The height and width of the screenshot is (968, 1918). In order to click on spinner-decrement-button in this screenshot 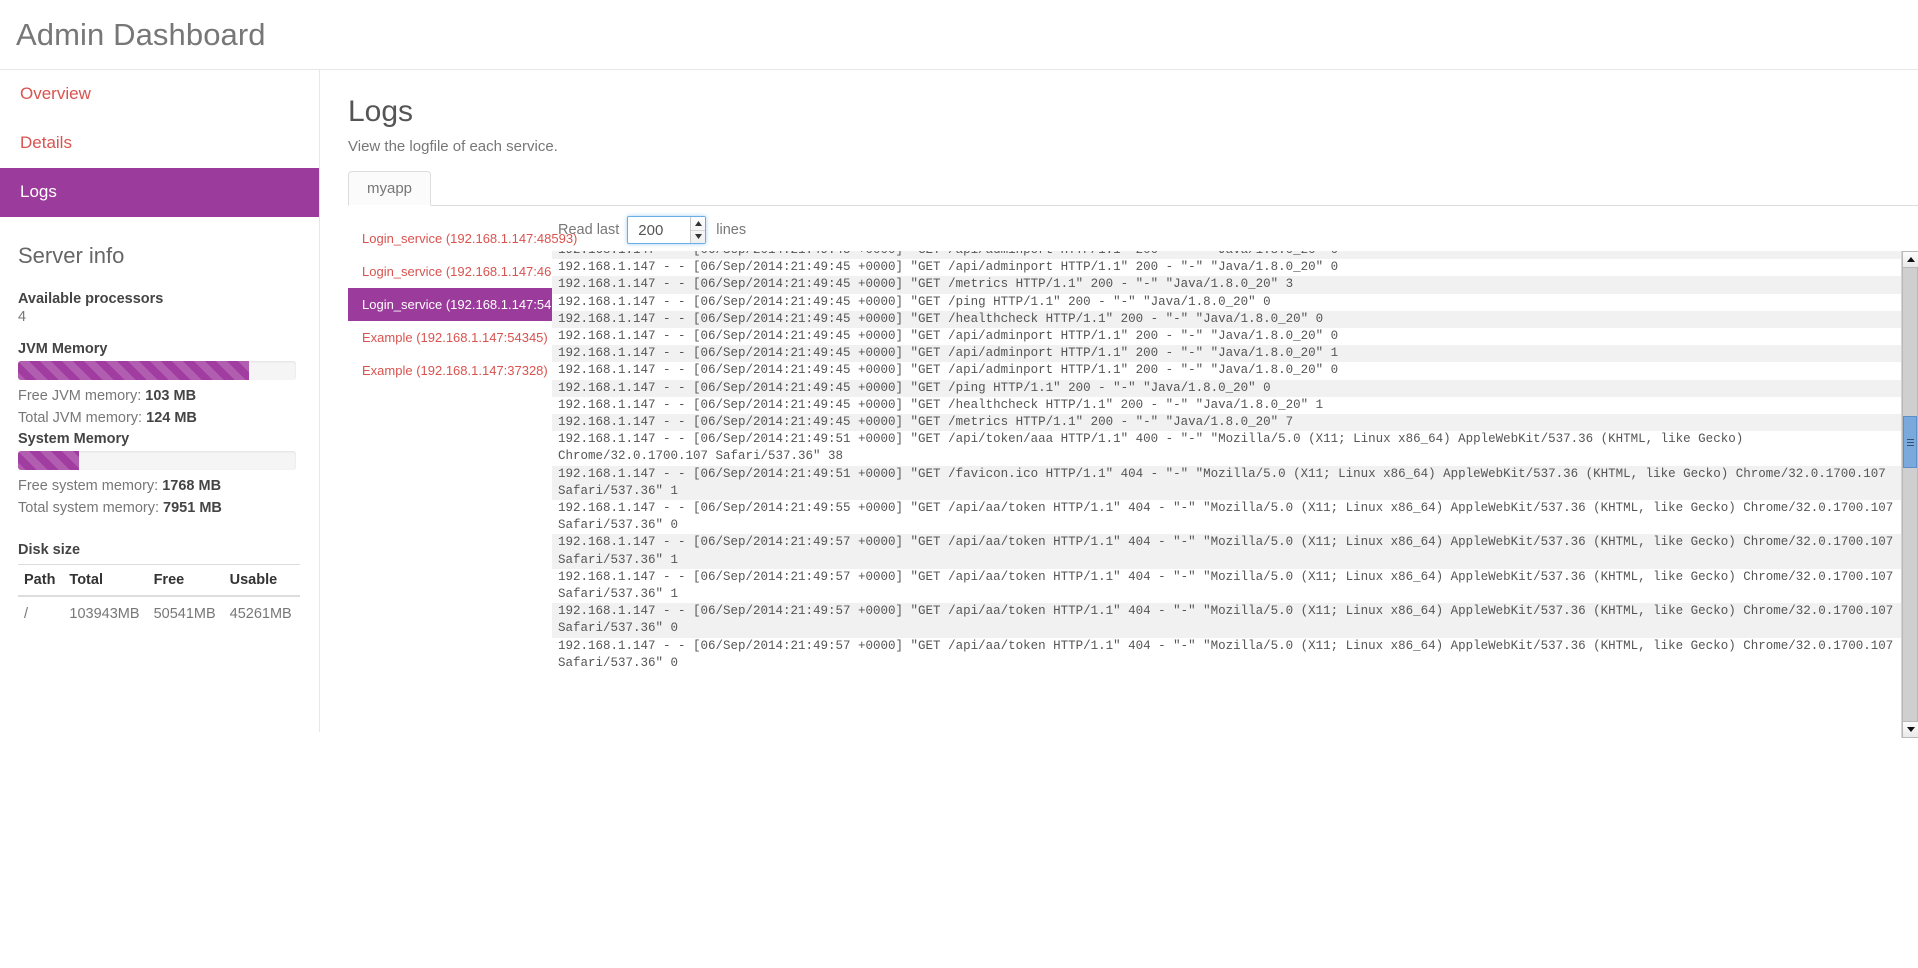, I will do `click(698, 237)`.